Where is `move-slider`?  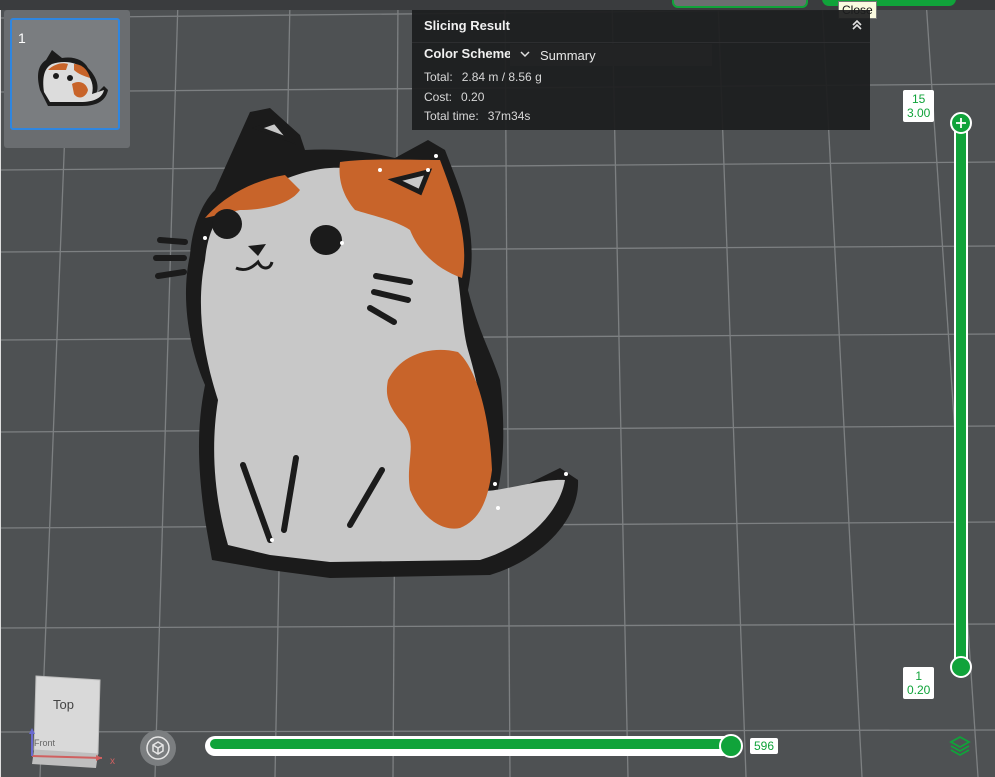 move-slider is located at coordinates (475, 746).